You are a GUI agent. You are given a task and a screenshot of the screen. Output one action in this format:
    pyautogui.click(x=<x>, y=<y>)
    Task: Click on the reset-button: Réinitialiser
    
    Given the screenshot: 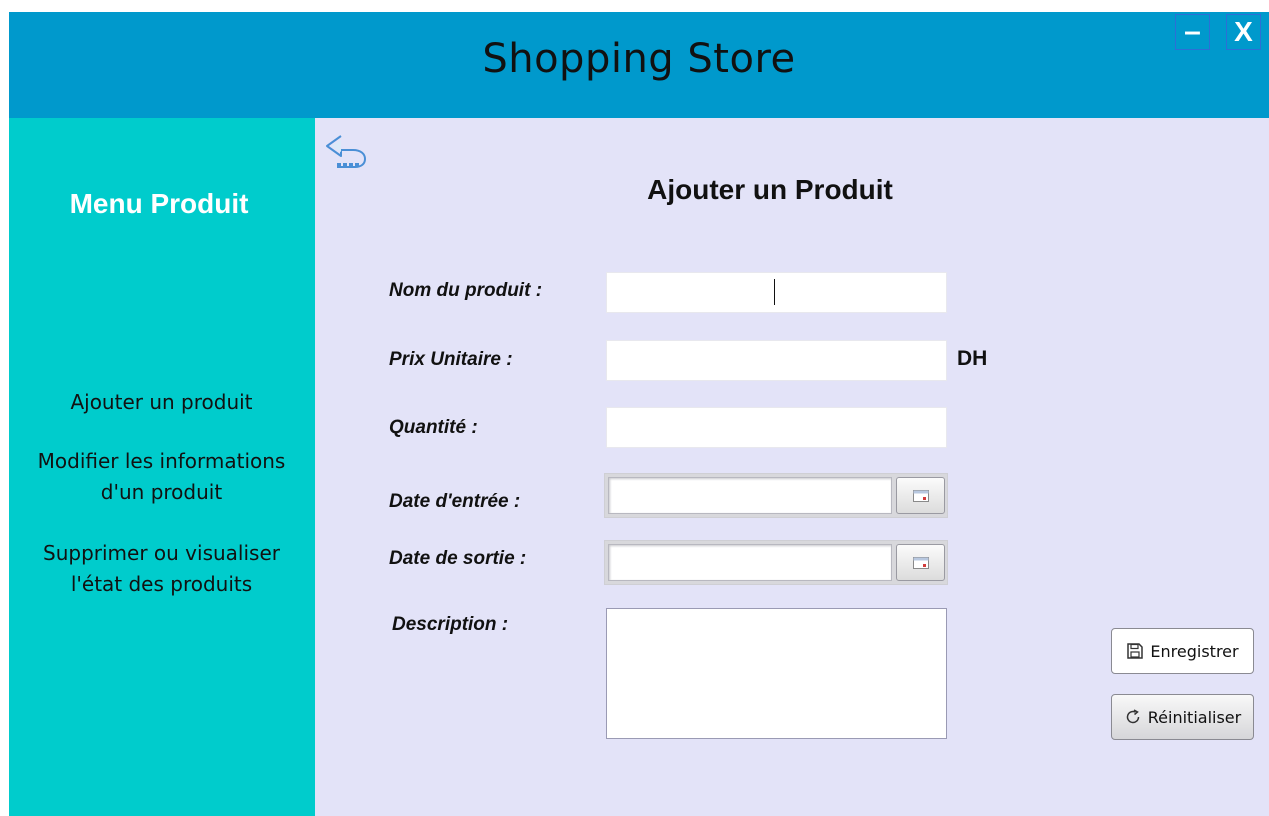 What is the action you would take?
    pyautogui.click(x=1182, y=717)
    